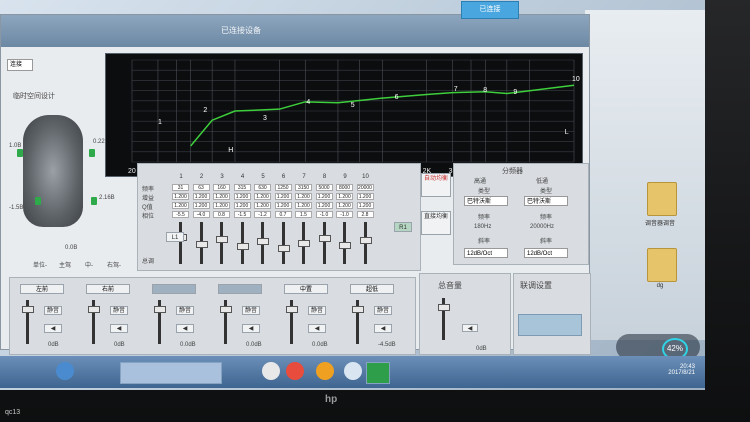 The image size is (750, 422). I want to click on channel-name, so click(240, 289).